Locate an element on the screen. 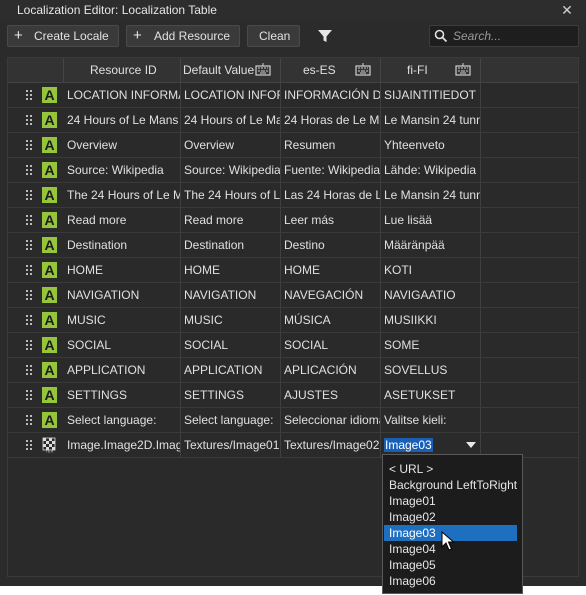 The width and height of the screenshot is (586, 595). selected-image-value: Image03 is located at coordinates (408, 445).